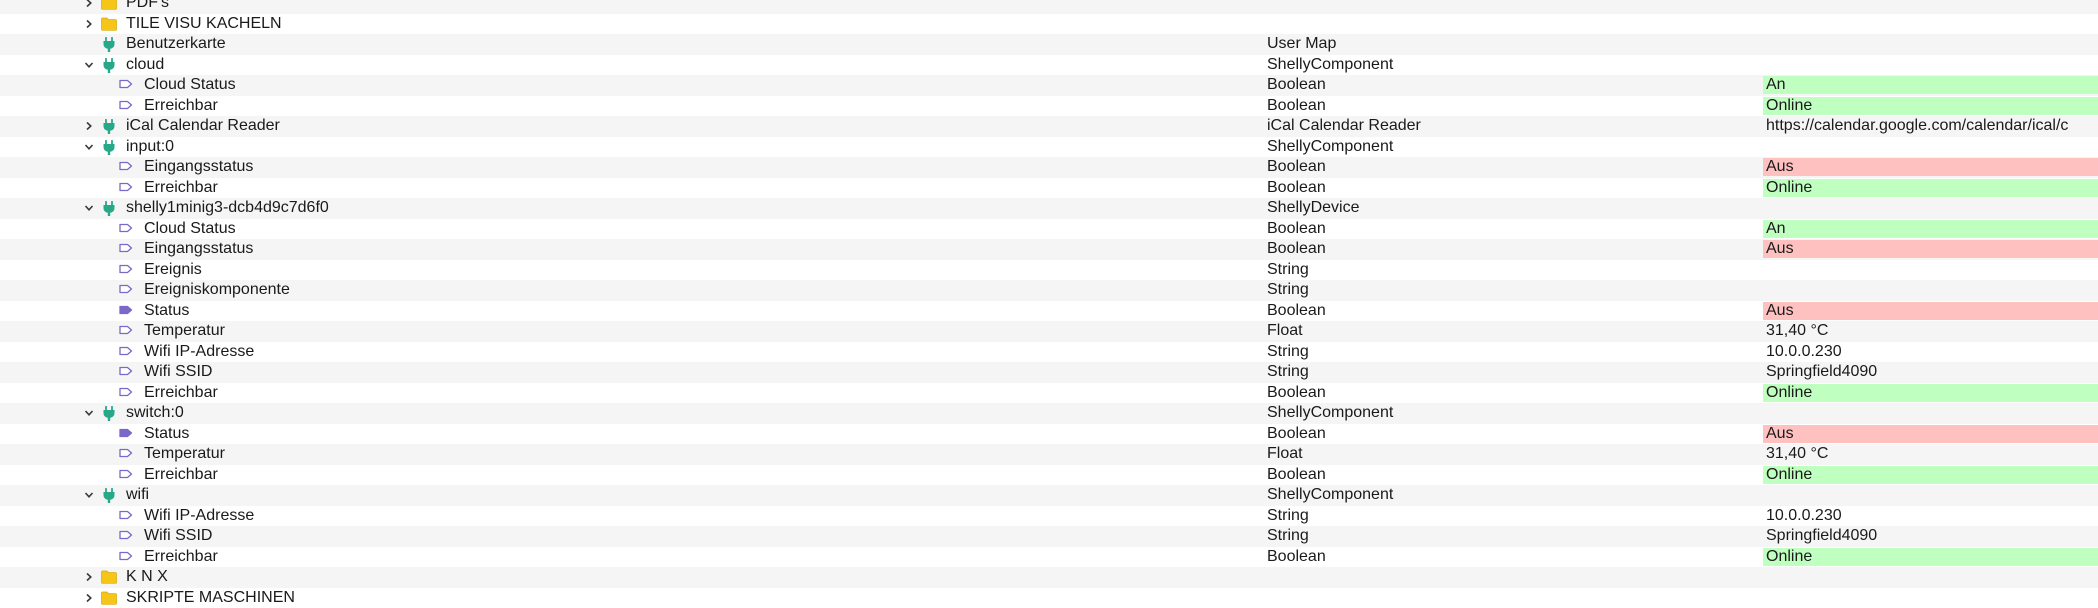  Describe the element at coordinates (1049, 413) in the screenshot. I see `tree-row-object: switch:0ShellyComponent` at that location.